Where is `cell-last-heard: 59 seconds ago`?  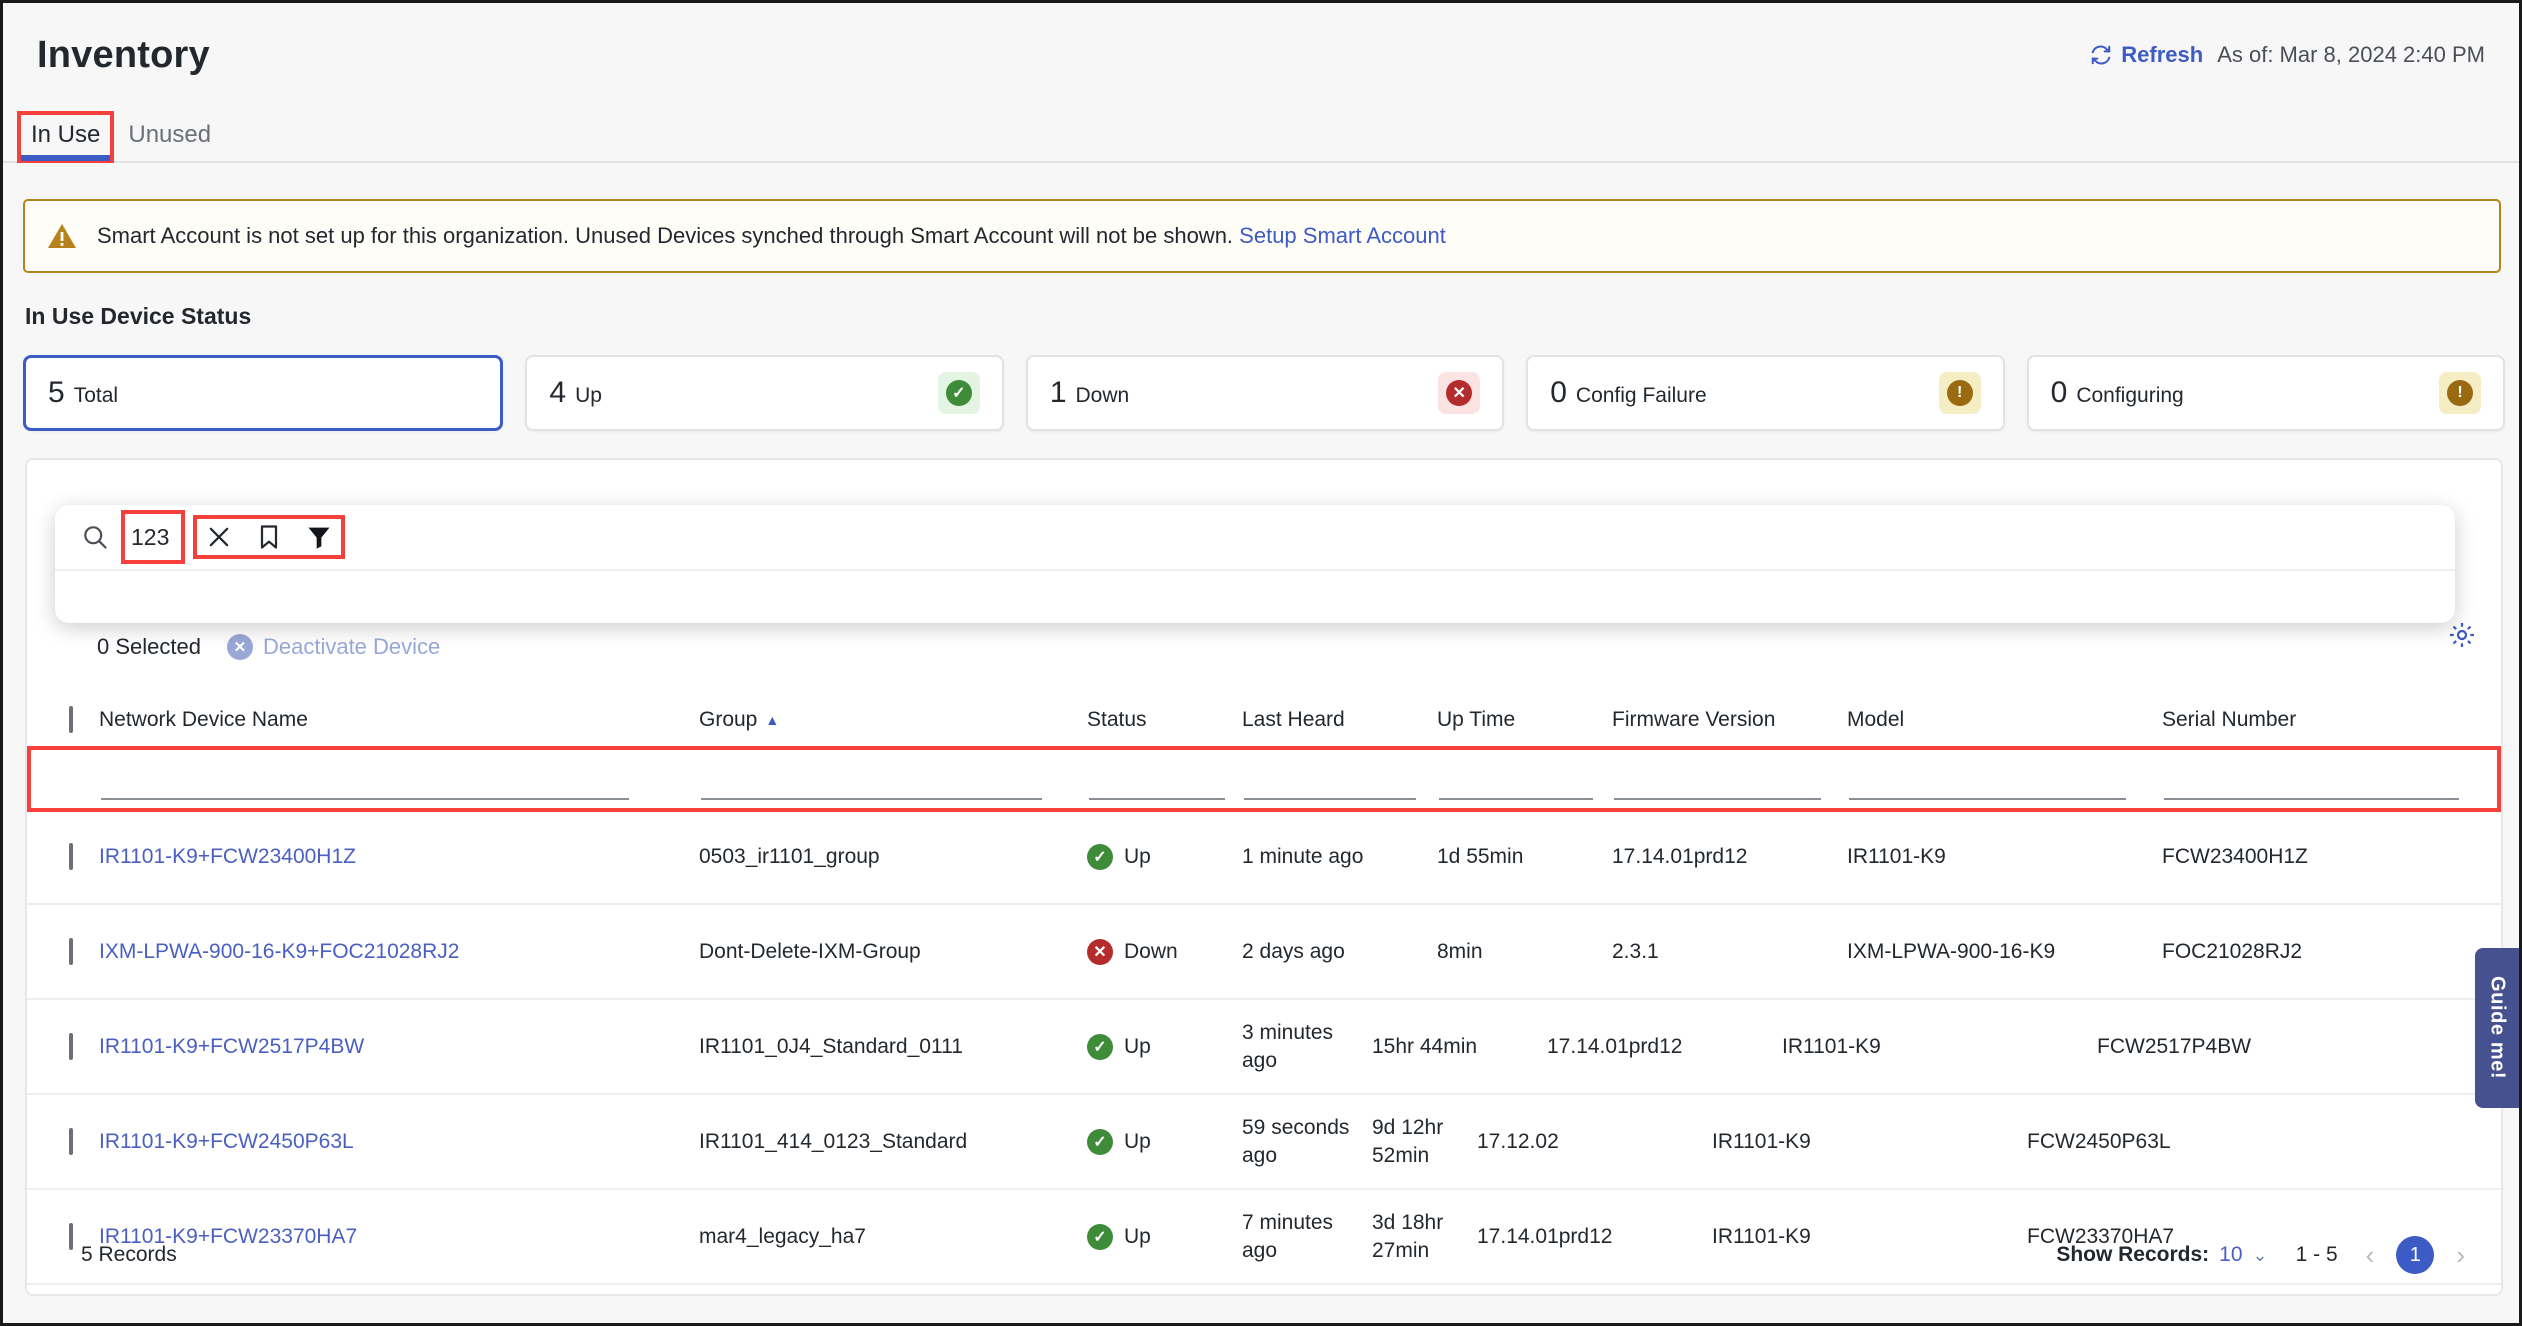 cell-last-heard: 59 seconds ago is located at coordinates (1296, 1141).